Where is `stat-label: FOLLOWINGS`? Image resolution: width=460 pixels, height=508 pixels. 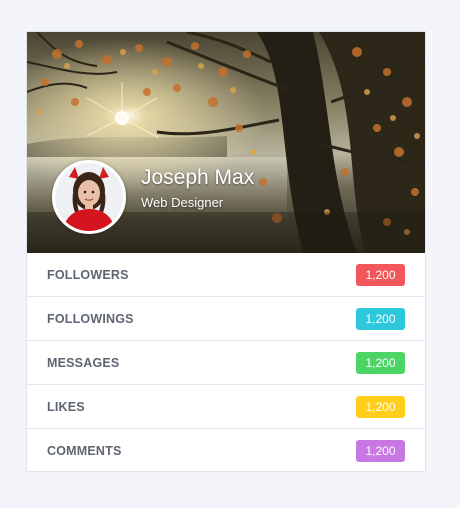
stat-label: FOLLOWINGS is located at coordinates (90, 319).